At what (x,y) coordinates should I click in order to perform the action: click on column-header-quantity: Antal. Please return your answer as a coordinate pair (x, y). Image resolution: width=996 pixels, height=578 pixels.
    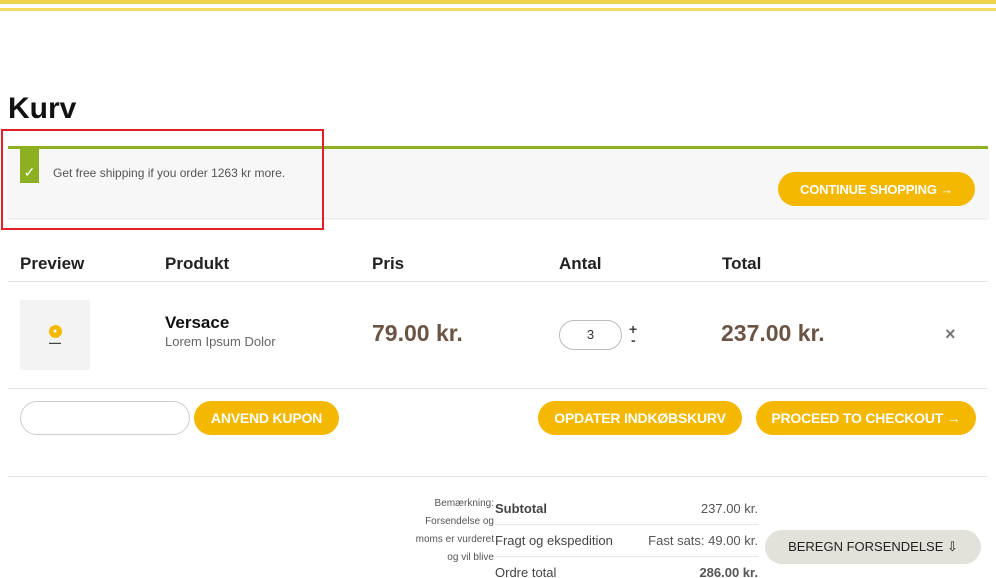
    Looking at the image, I should click on (580, 263).